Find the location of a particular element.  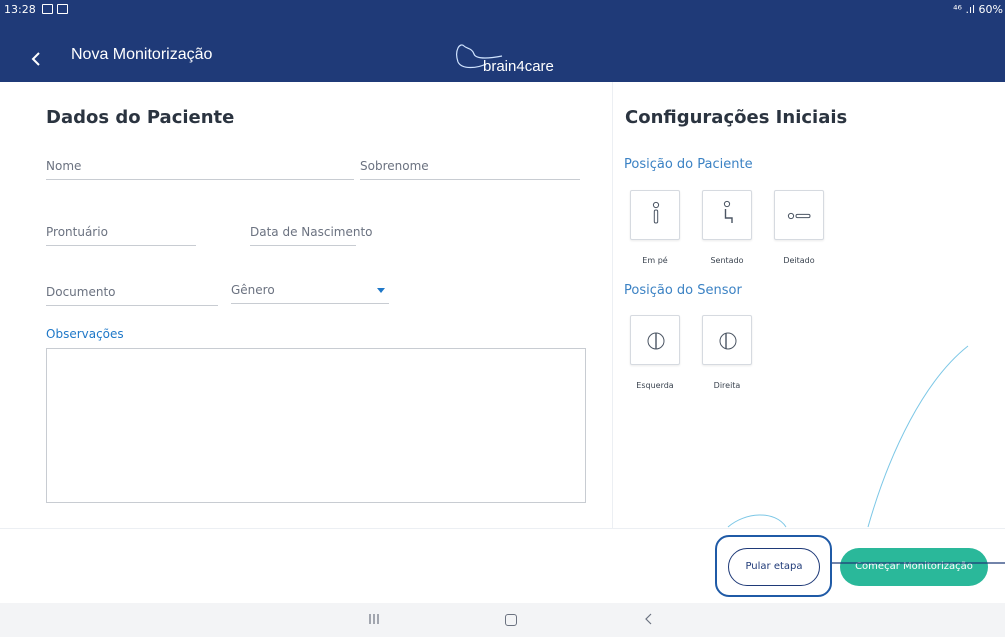

lying-position-button is located at coordinates (799, 215).